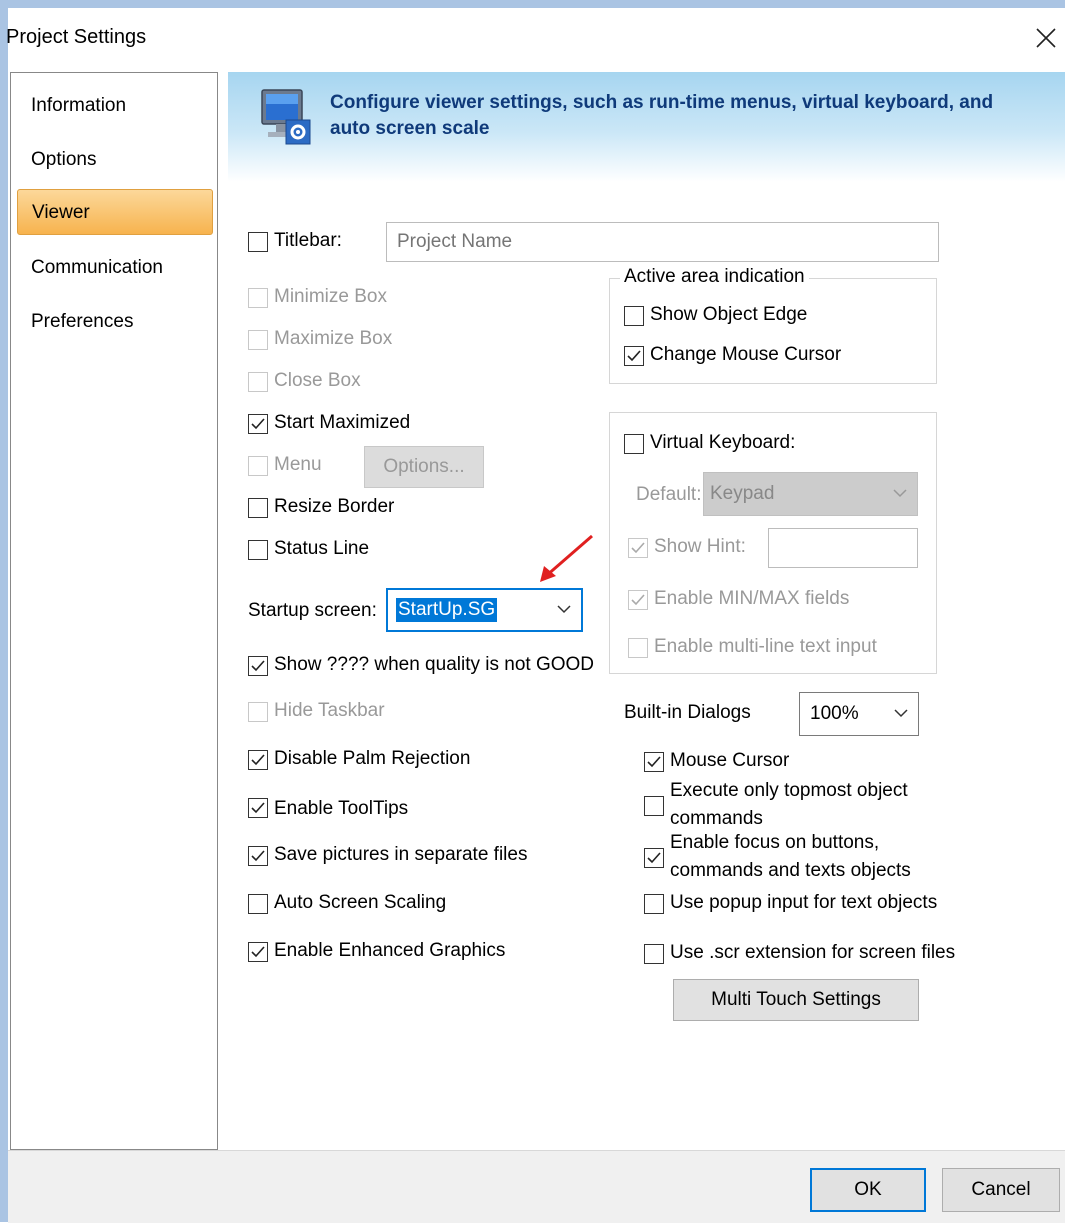  Describe the element at coordinates (258, 340) in the screenshot. I see `maximize-box-checkbox` at that location.